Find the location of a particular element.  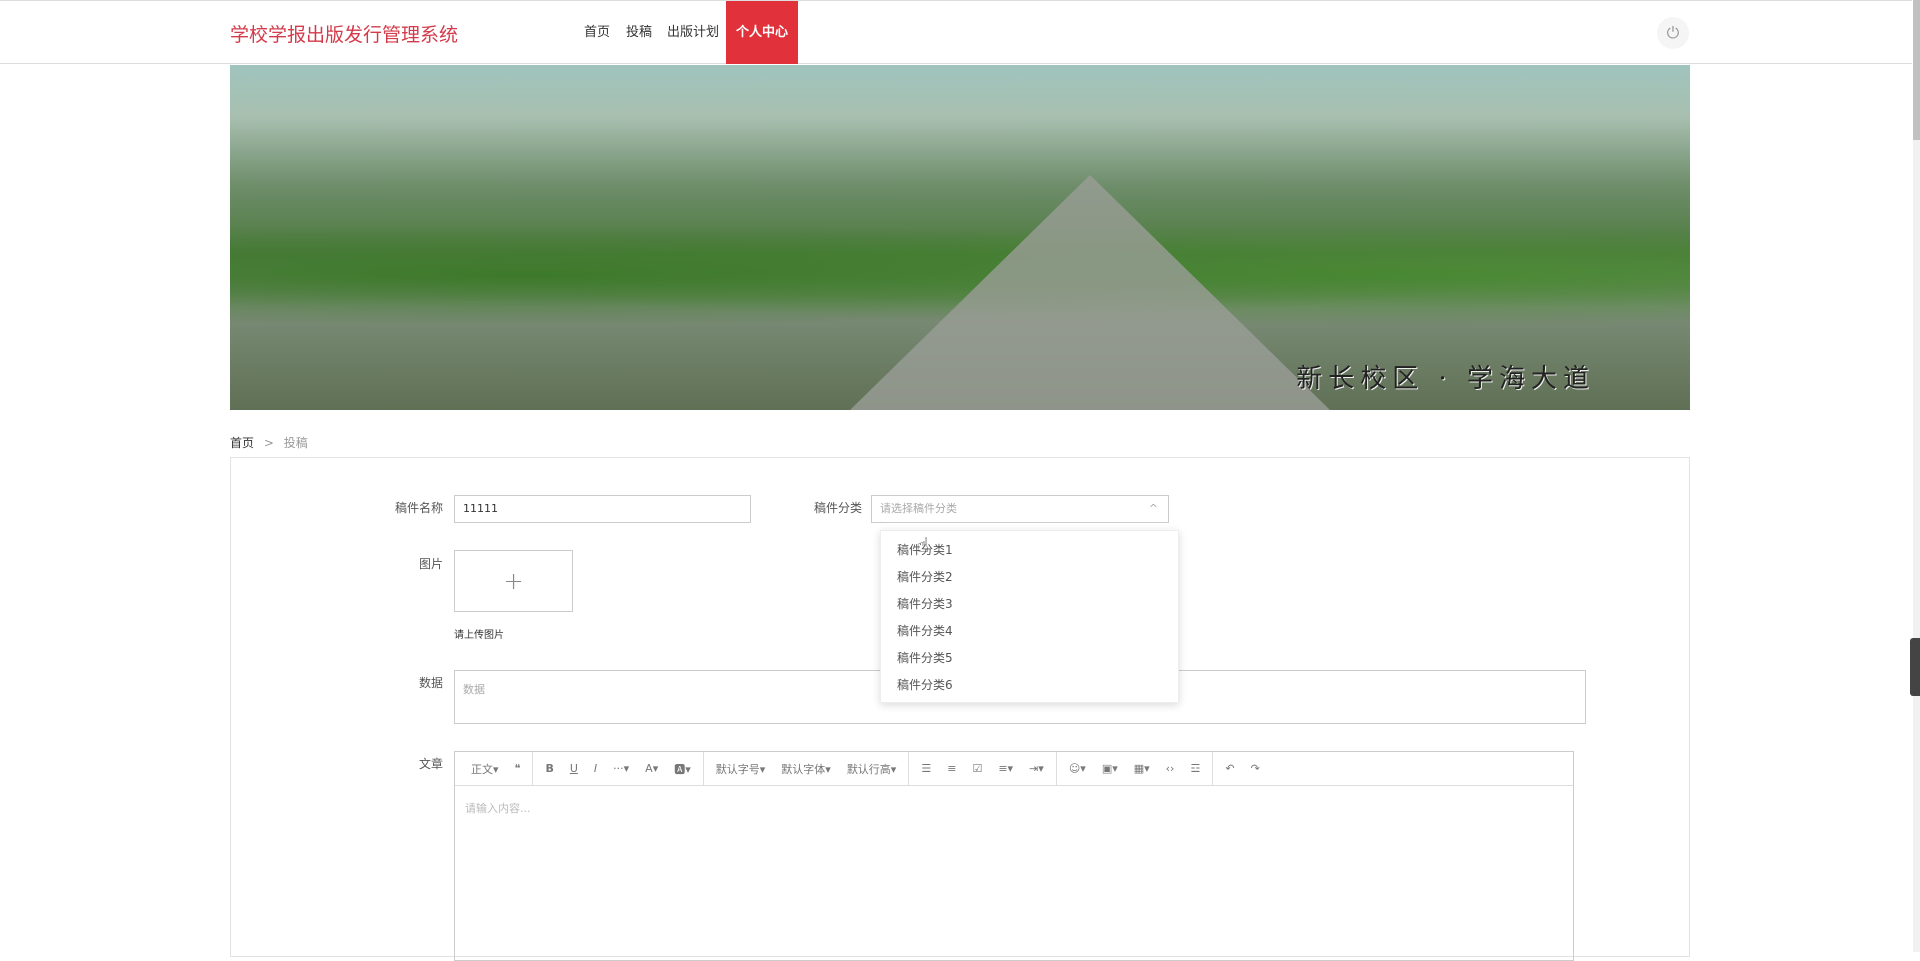

page-scrollbar is located at coordinates (1916, 476).